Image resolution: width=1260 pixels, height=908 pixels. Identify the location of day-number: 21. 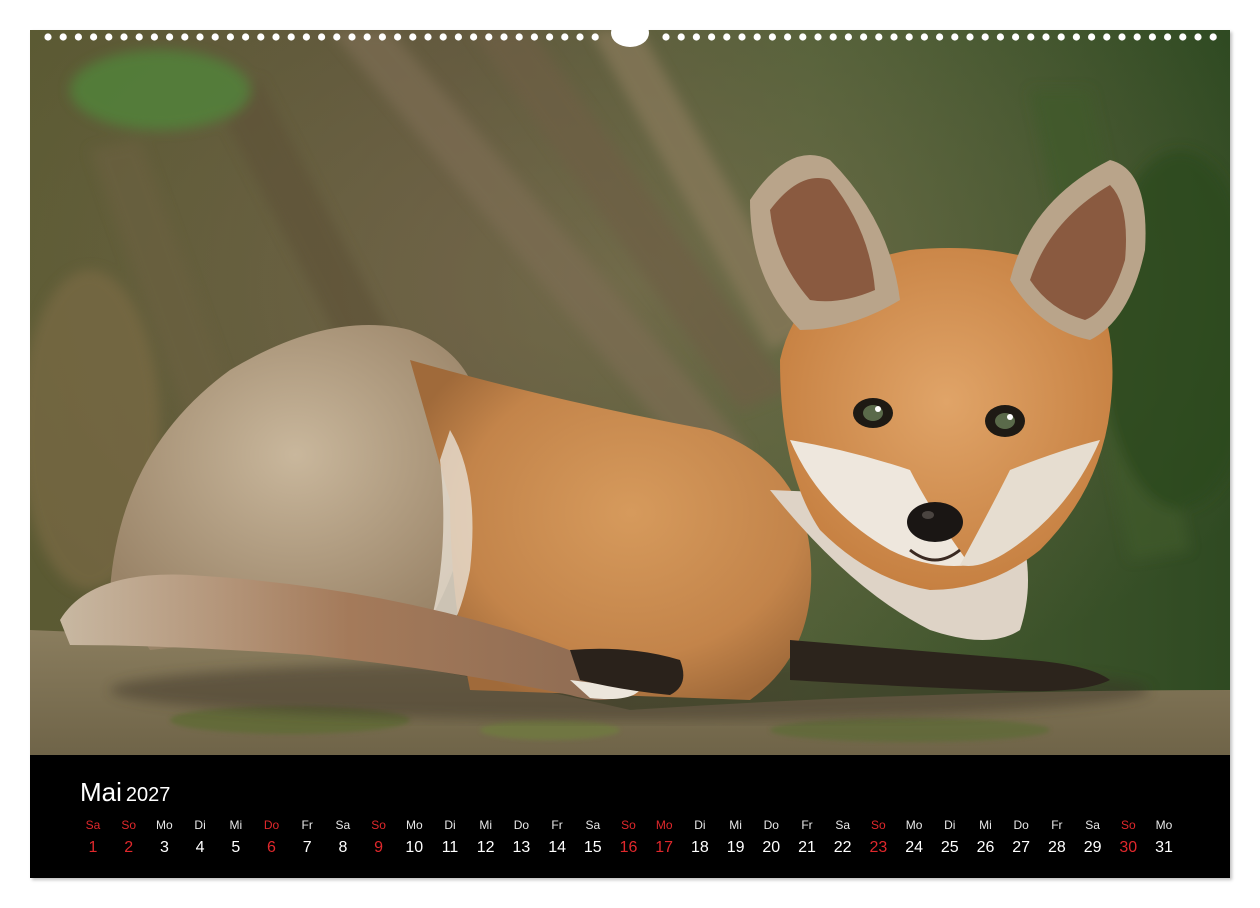
(807, 847).